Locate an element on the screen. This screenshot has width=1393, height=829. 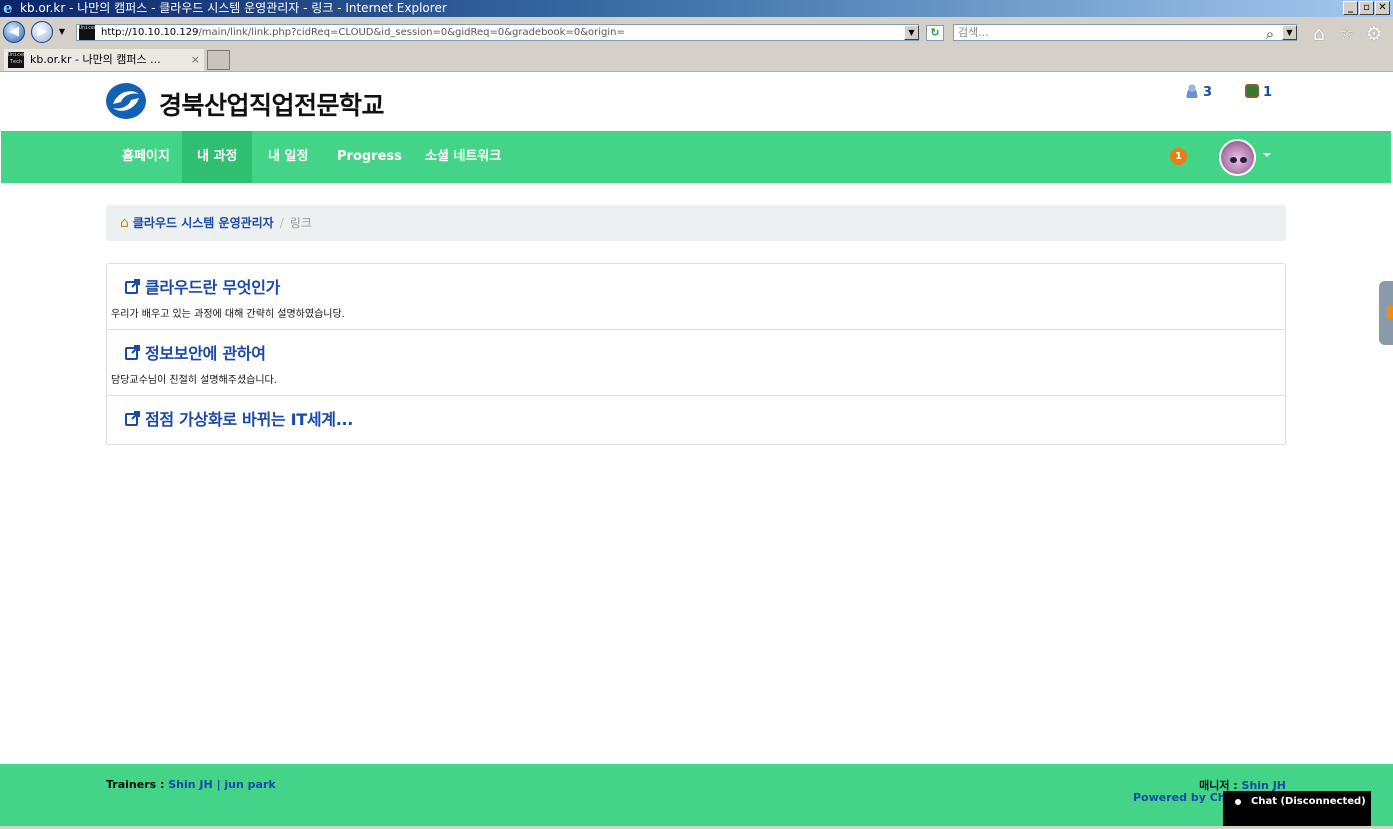
site-favicon: Unicen Tech is located at coordinates (87, 32).